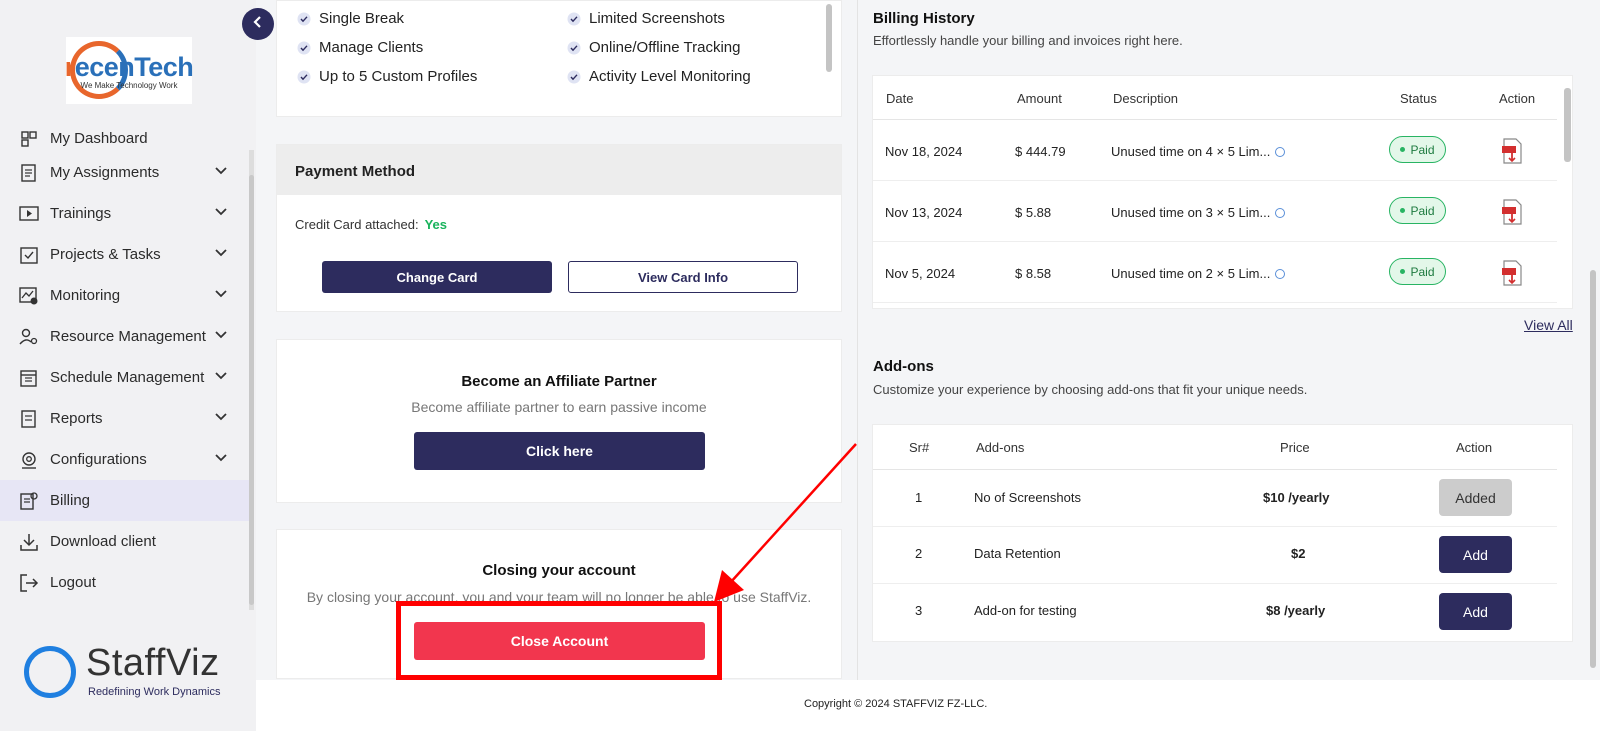 The height and width of the screenshot is (731, 1600). Describe the element at coordinates (559, 170) in the screenshot. I see `payment-method-title: Payment Method` at that location.